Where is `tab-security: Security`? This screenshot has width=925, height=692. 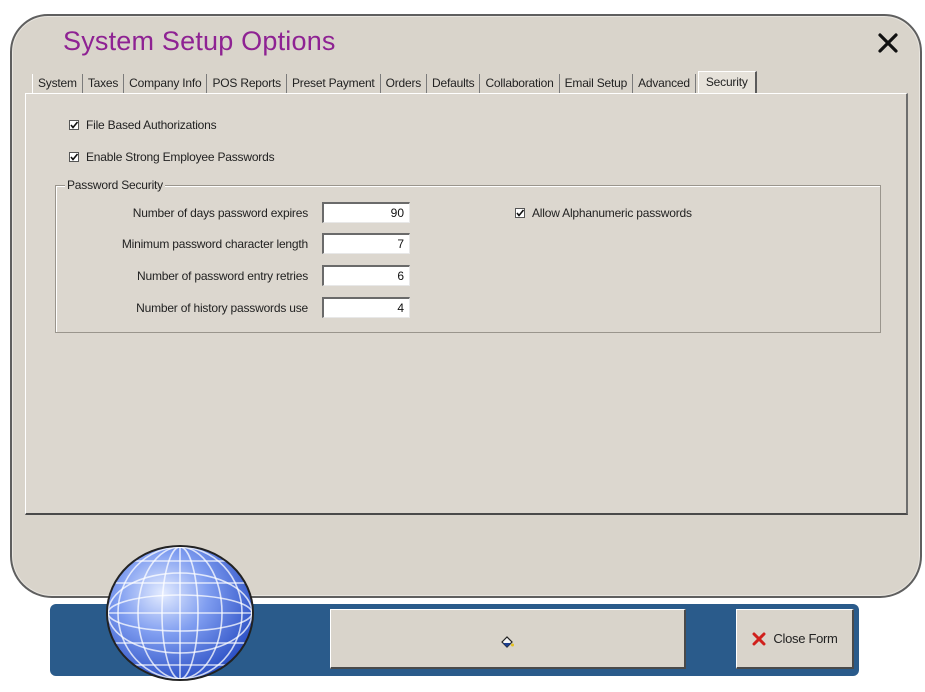 tab-security: Security is located at coordinates (727, 82).